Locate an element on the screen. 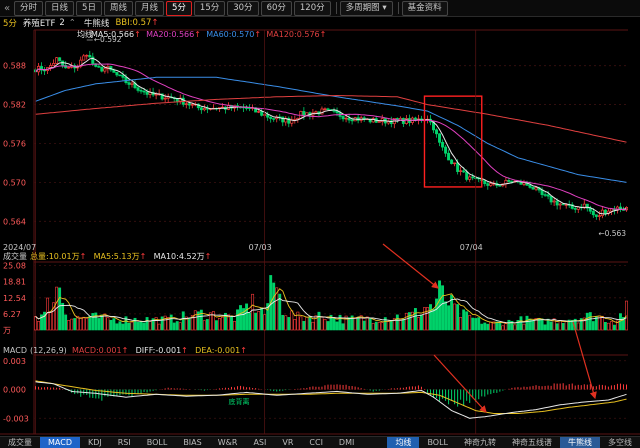  divergence-annotation: 底背离 is located at coordinates (238, 401).